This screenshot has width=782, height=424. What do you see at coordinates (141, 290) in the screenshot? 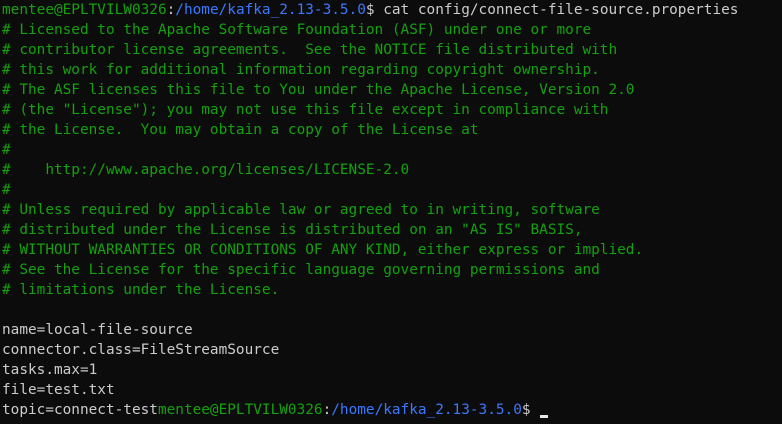
I see `comment-line: # limitations under the License.` at bounding box center [141, 290].